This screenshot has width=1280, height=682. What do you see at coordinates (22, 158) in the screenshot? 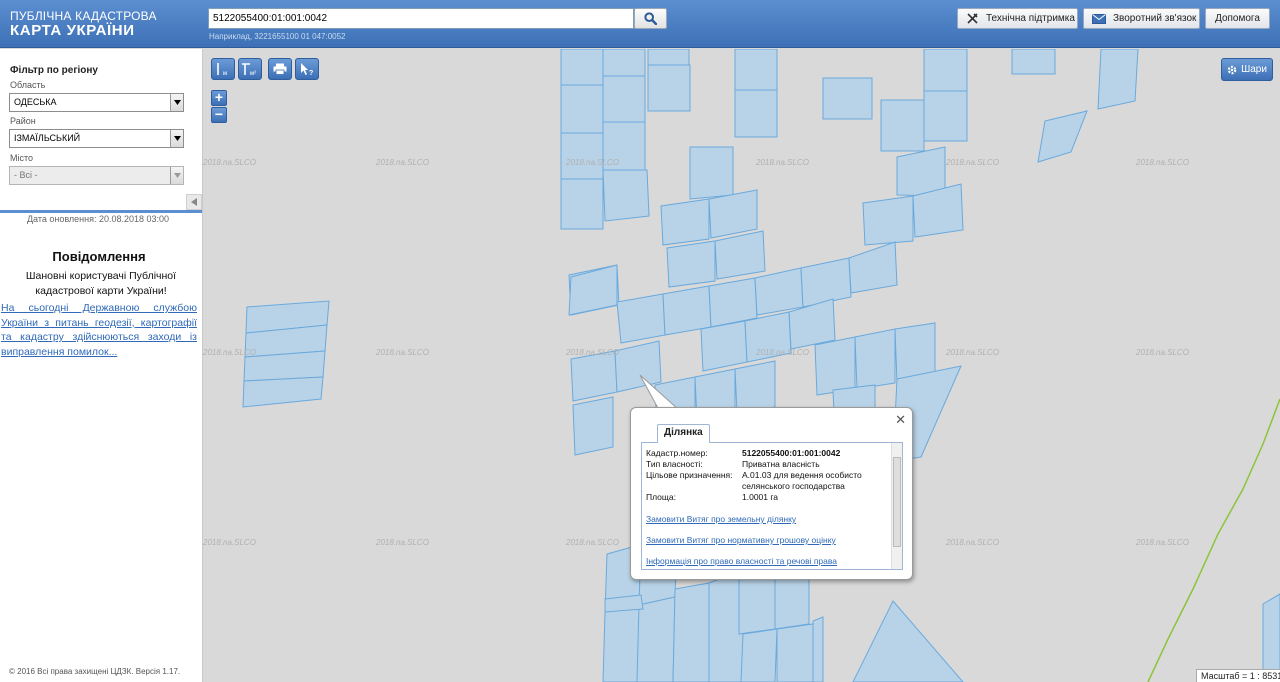
I see `city-label: Місто` at bounding box center [22, 158].